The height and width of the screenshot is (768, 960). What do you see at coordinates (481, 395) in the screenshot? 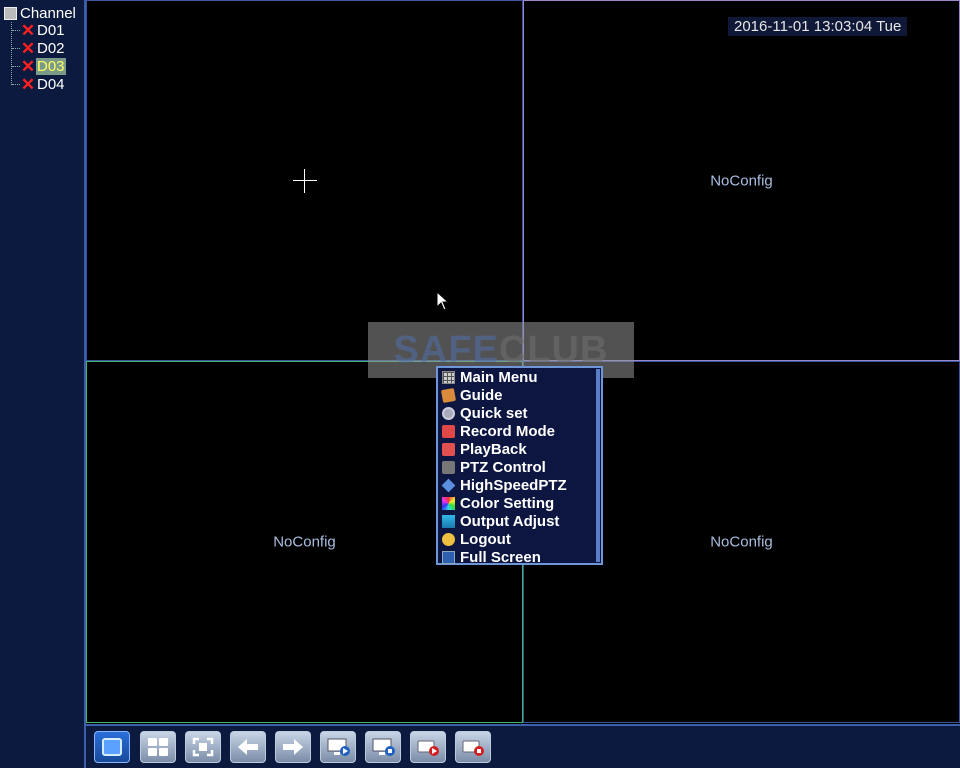
I see `menu-item-label: Guide` at bounding box center [481, 395].